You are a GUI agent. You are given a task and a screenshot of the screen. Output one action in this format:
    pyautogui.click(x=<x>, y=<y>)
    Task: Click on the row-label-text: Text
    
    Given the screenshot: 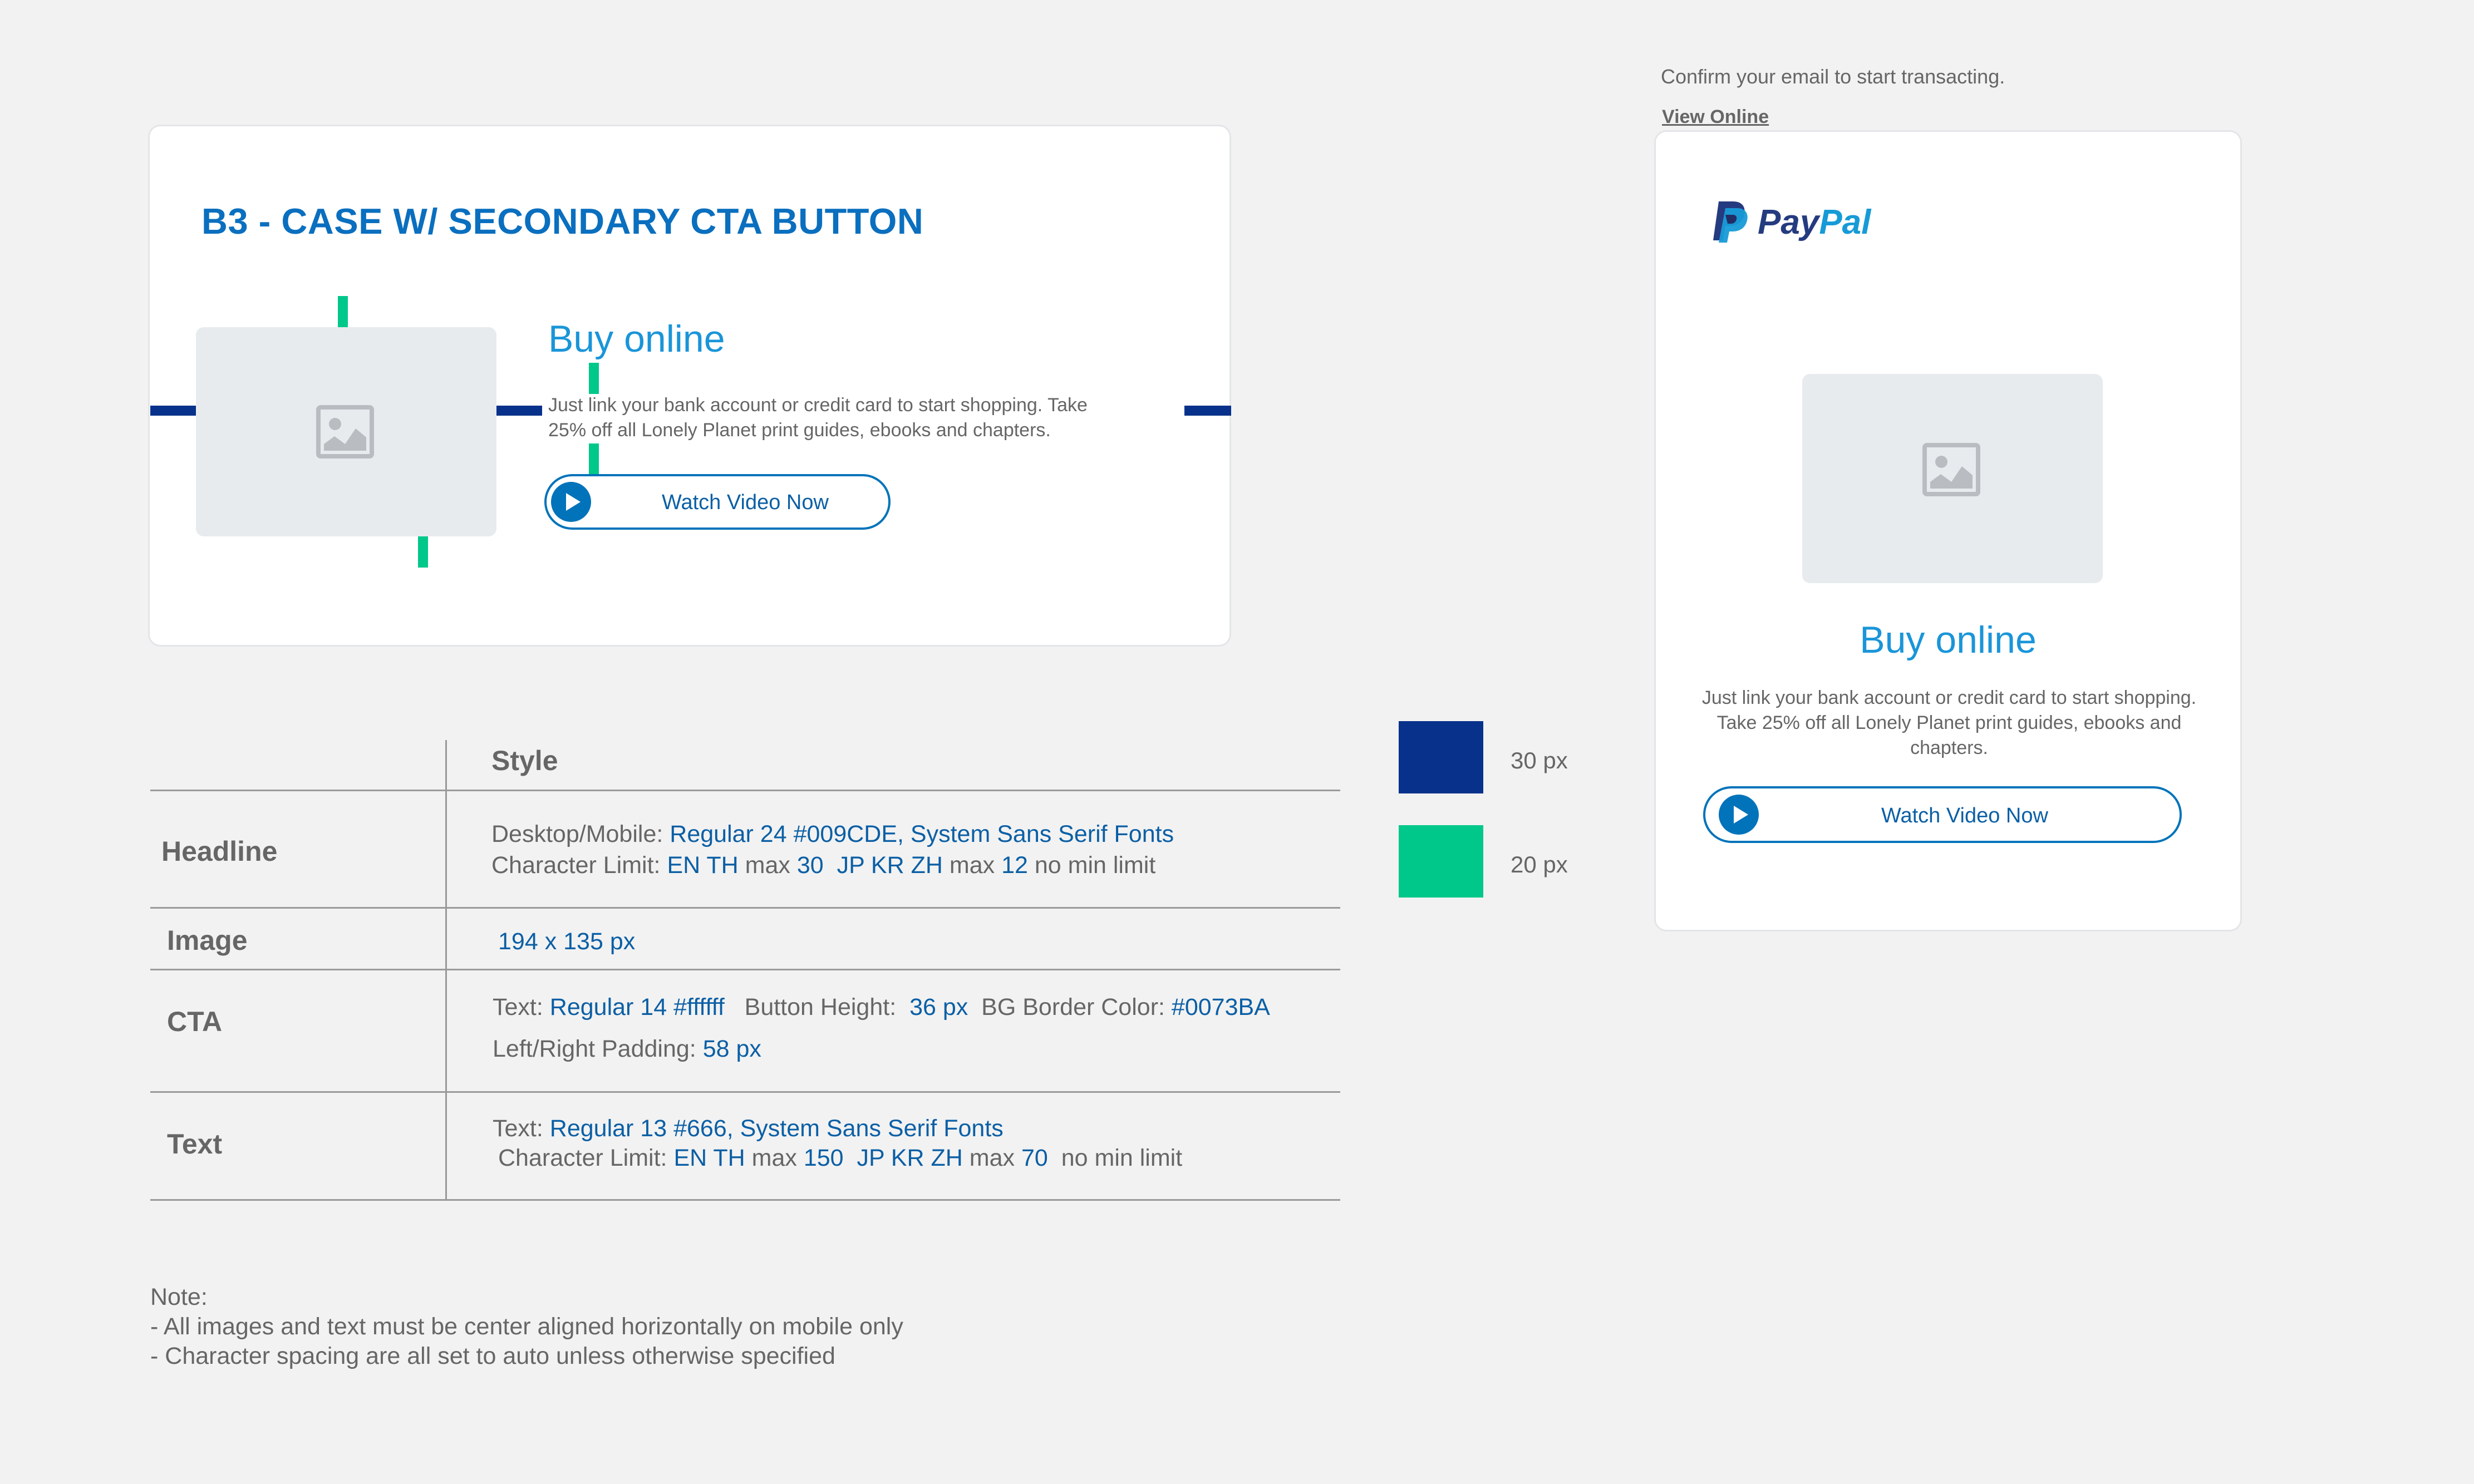 What is the action you would take?
    pyautogui.click(x=195, y=1144)
    